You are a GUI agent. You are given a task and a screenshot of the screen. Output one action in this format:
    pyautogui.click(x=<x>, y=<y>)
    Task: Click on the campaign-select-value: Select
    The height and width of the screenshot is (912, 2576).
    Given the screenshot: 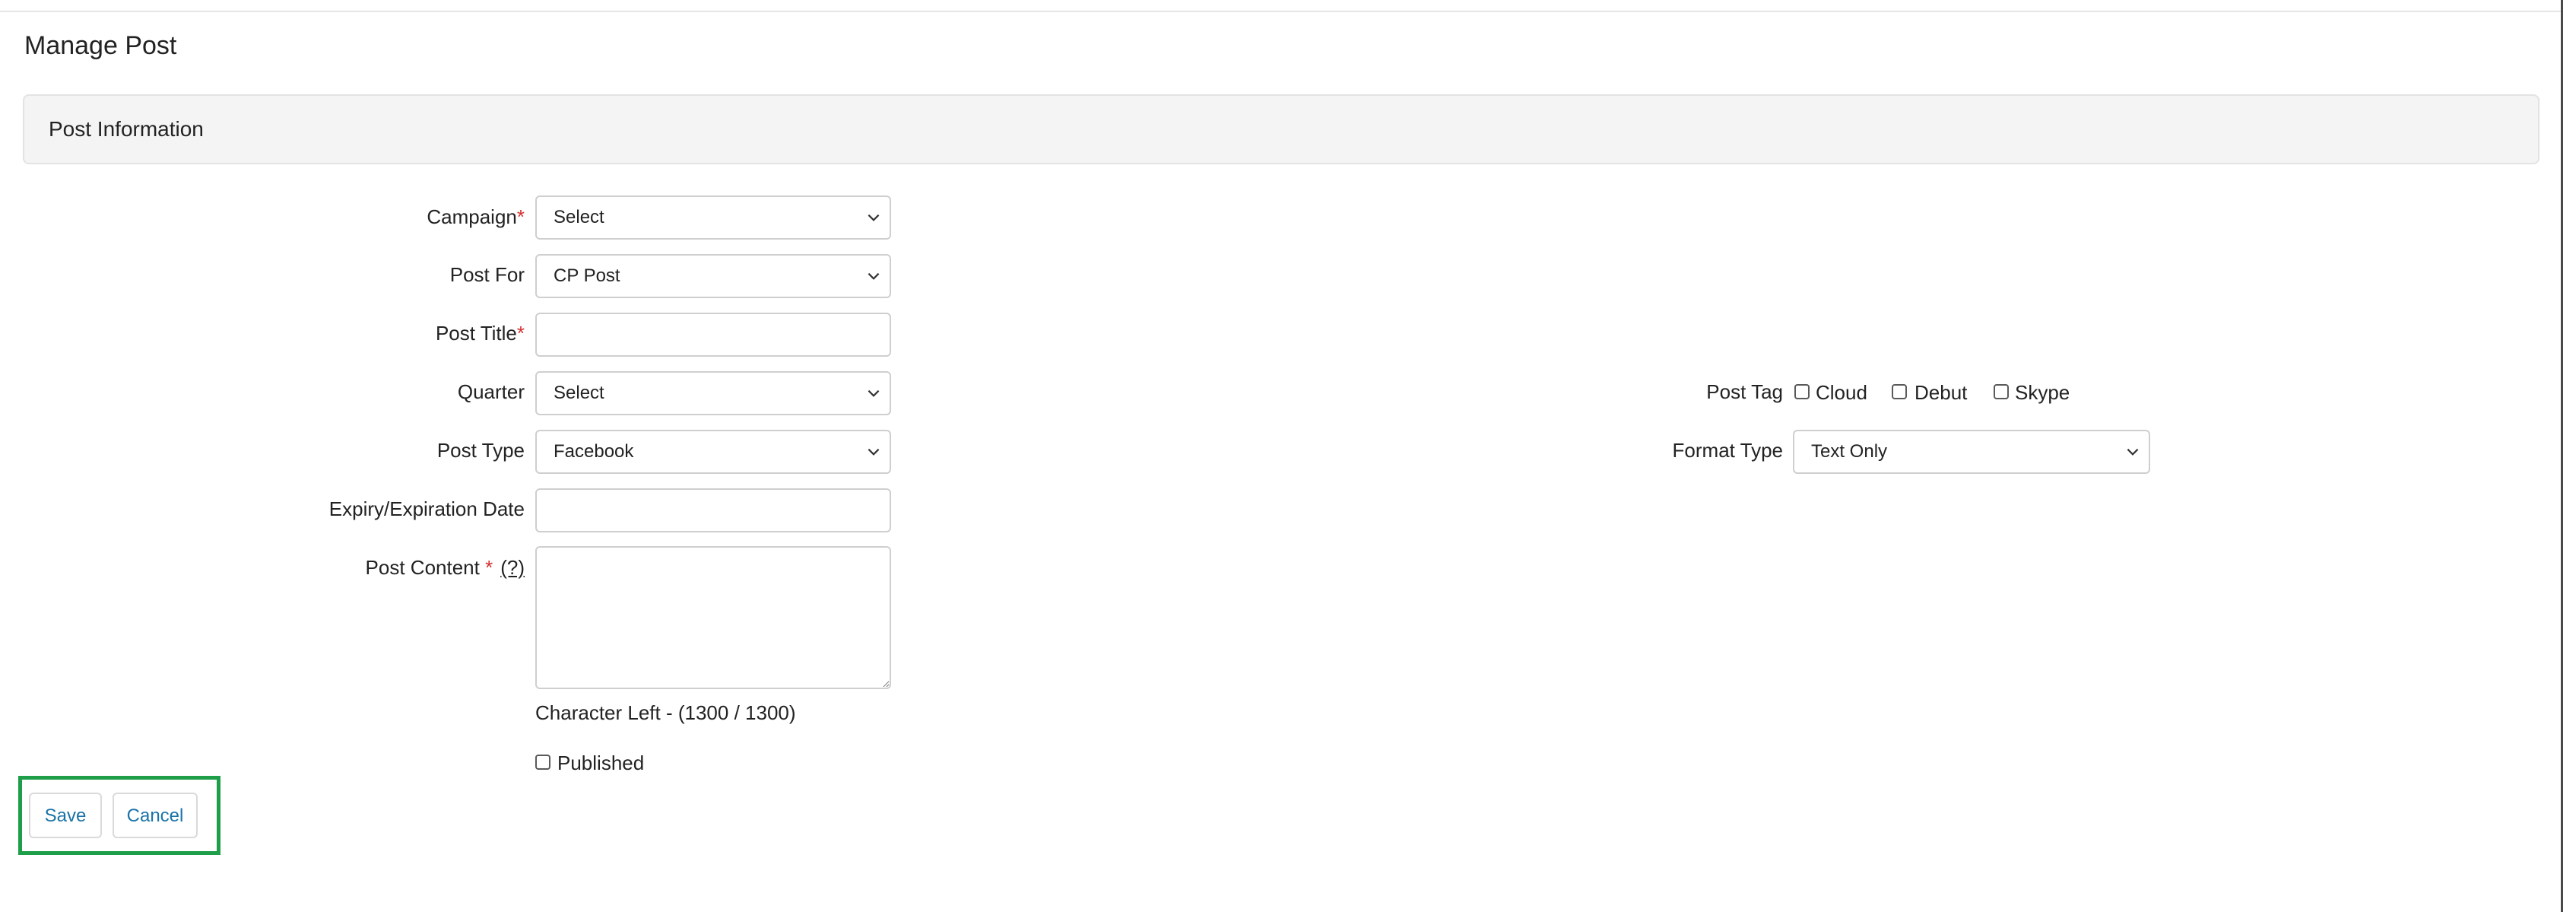 What is the action you would take?
    pyautogui.click(x=579, y=217)
    